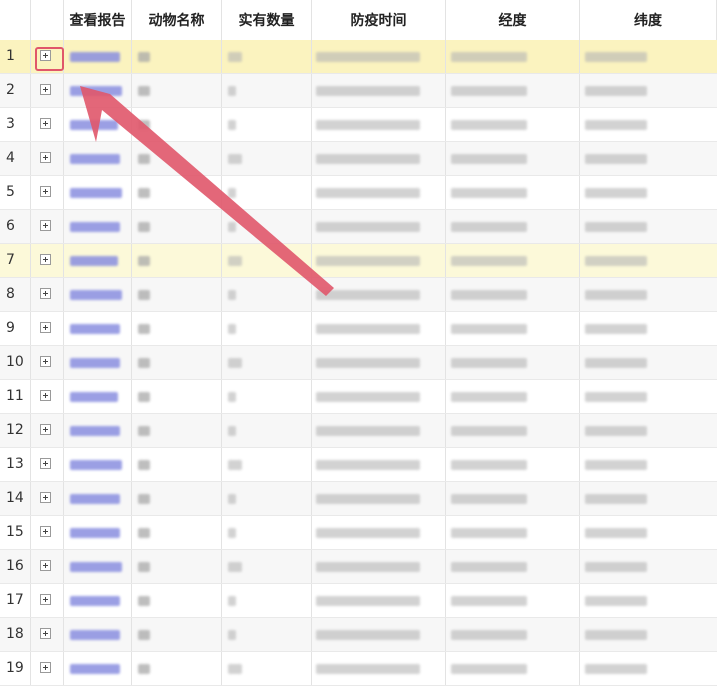 This screenshot has height=686, width=717. Describe the element at coordinates (358, 601) in the screenshot. I see `table-row: 17` at that location.